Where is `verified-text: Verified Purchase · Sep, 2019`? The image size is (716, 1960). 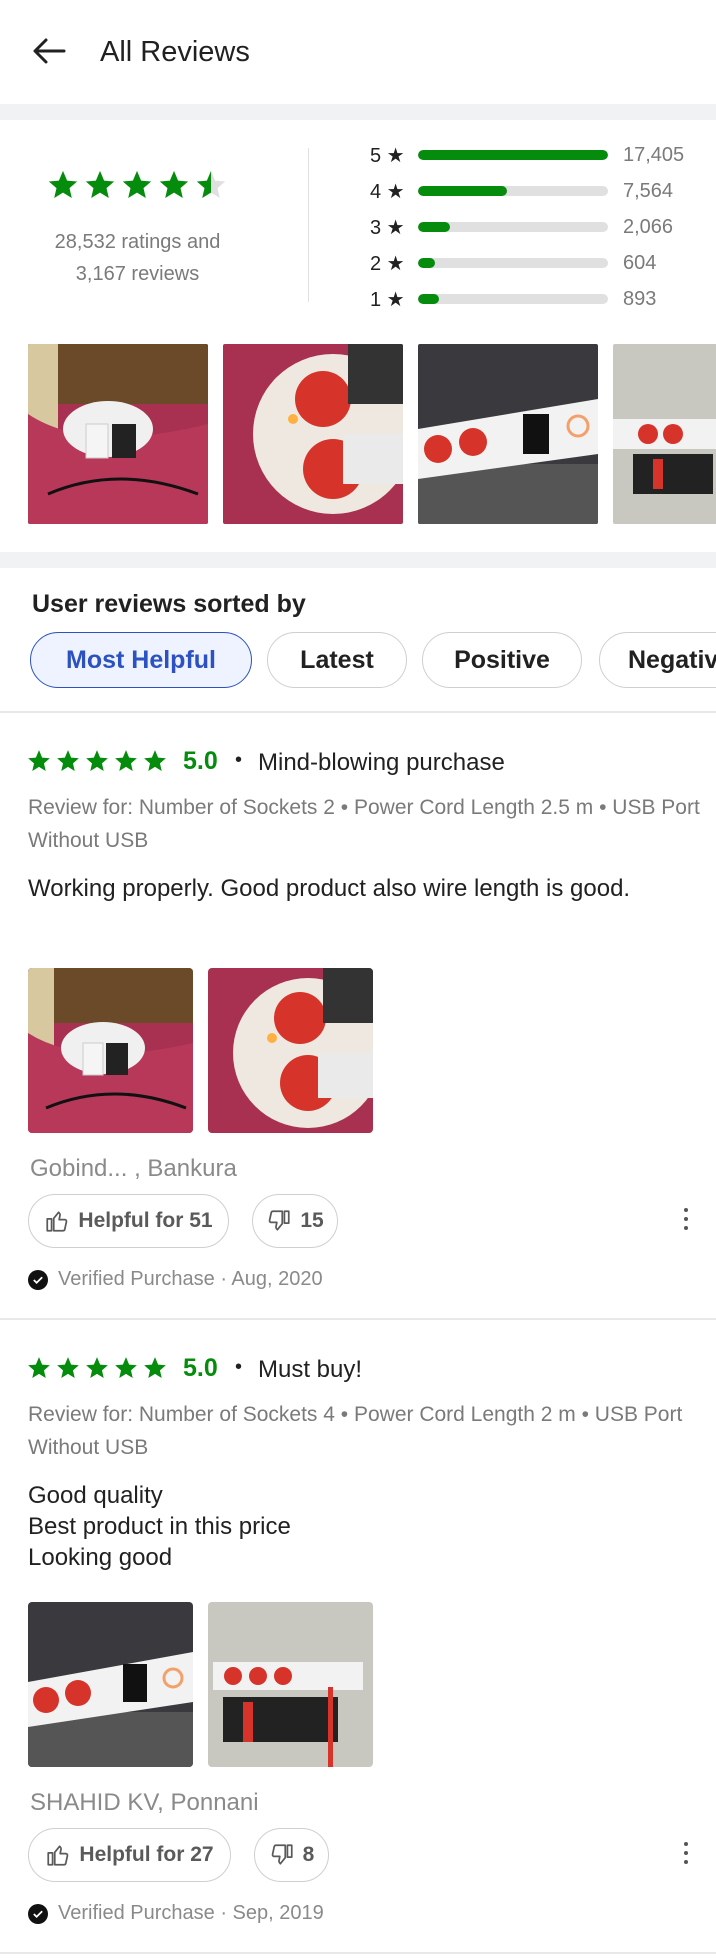 verified-text: Verified Purchase · Sep, 2019 is located at coordinates (191, 1913).